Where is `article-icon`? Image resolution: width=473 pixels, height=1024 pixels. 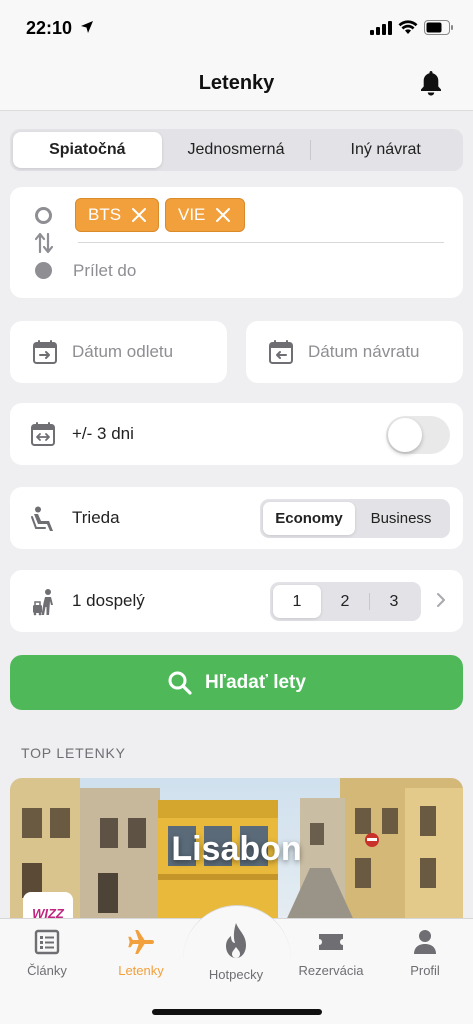
article-icon is located at coordinates (47, 942).